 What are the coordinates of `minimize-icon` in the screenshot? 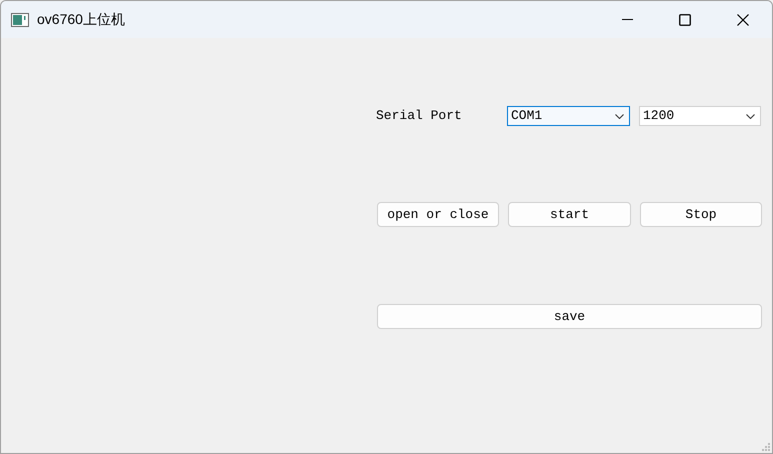 It's located at (627, 19).